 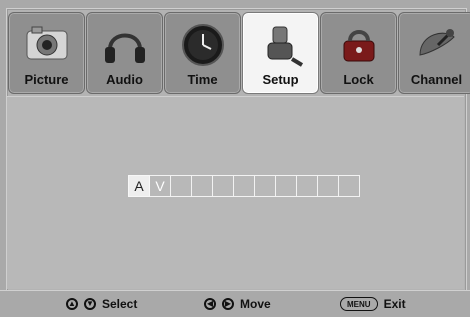 I want to click on hint-label: Move, so click(x=255, y=304).